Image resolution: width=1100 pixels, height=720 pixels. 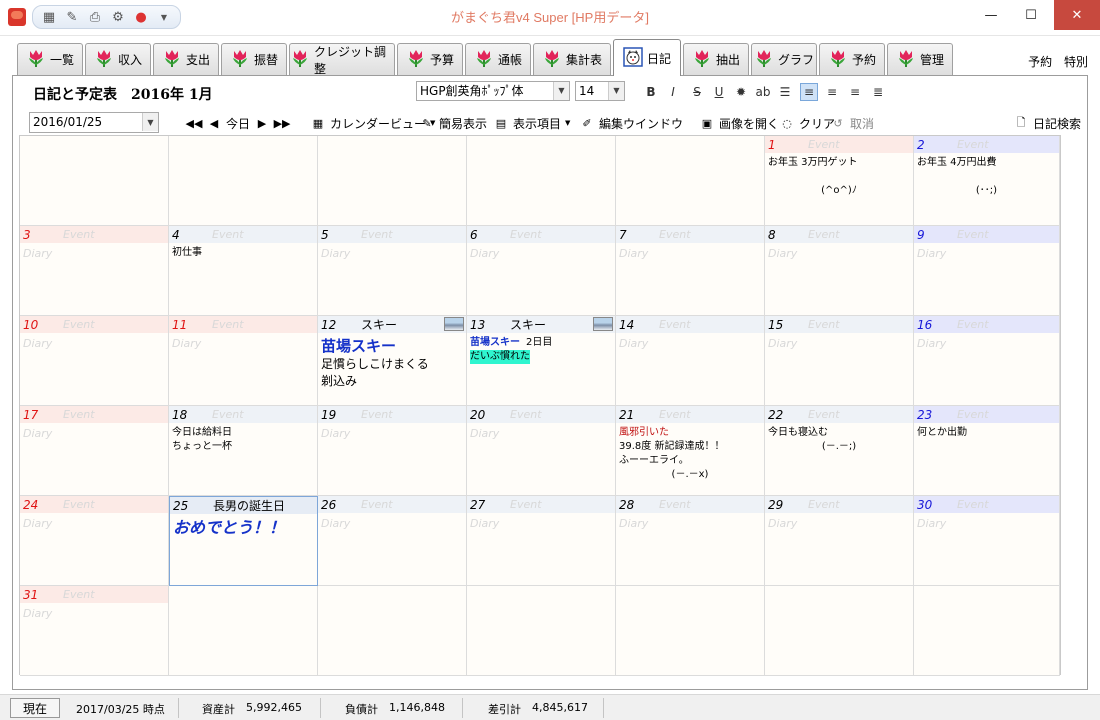 What do you see at coordinates (763, 92) in the screenshot?
I see `spellcheck-icon: ab` at bounding box center [763, 92].